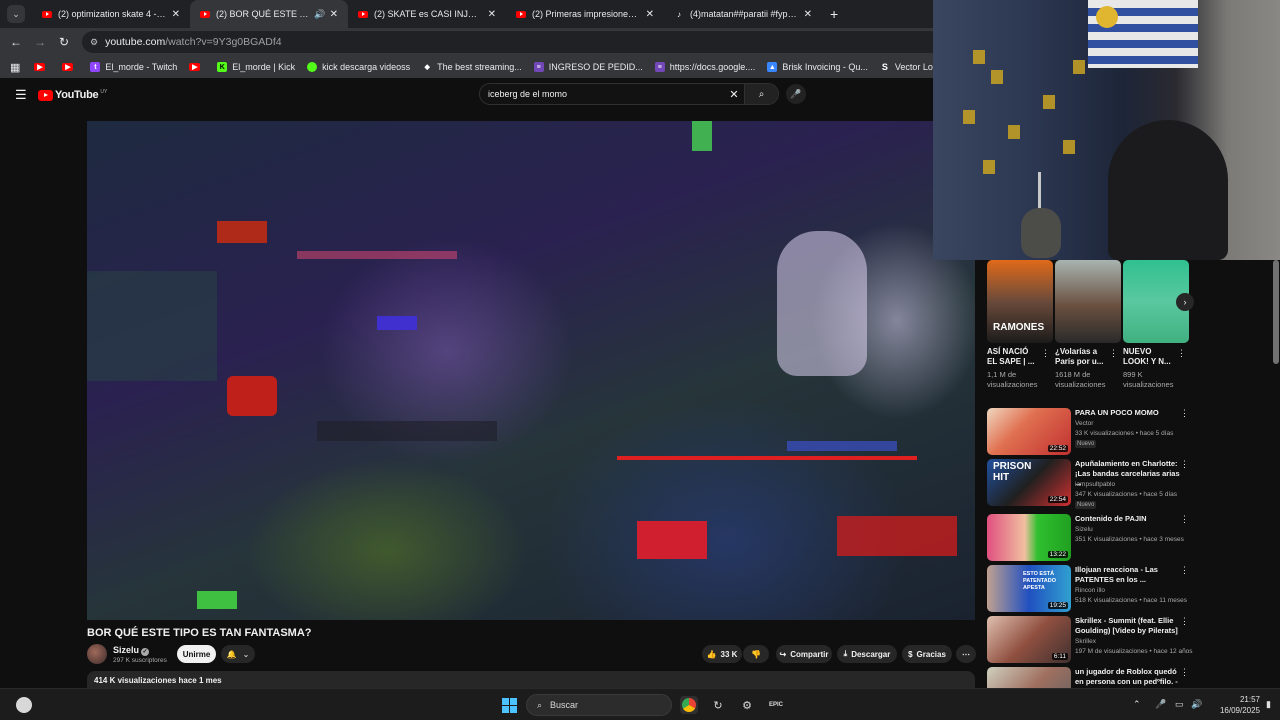  What do you see at coordinates (1084, 423) in the screenshot?
I see `channel-name: Vector` at bounding box center [1084, 423].